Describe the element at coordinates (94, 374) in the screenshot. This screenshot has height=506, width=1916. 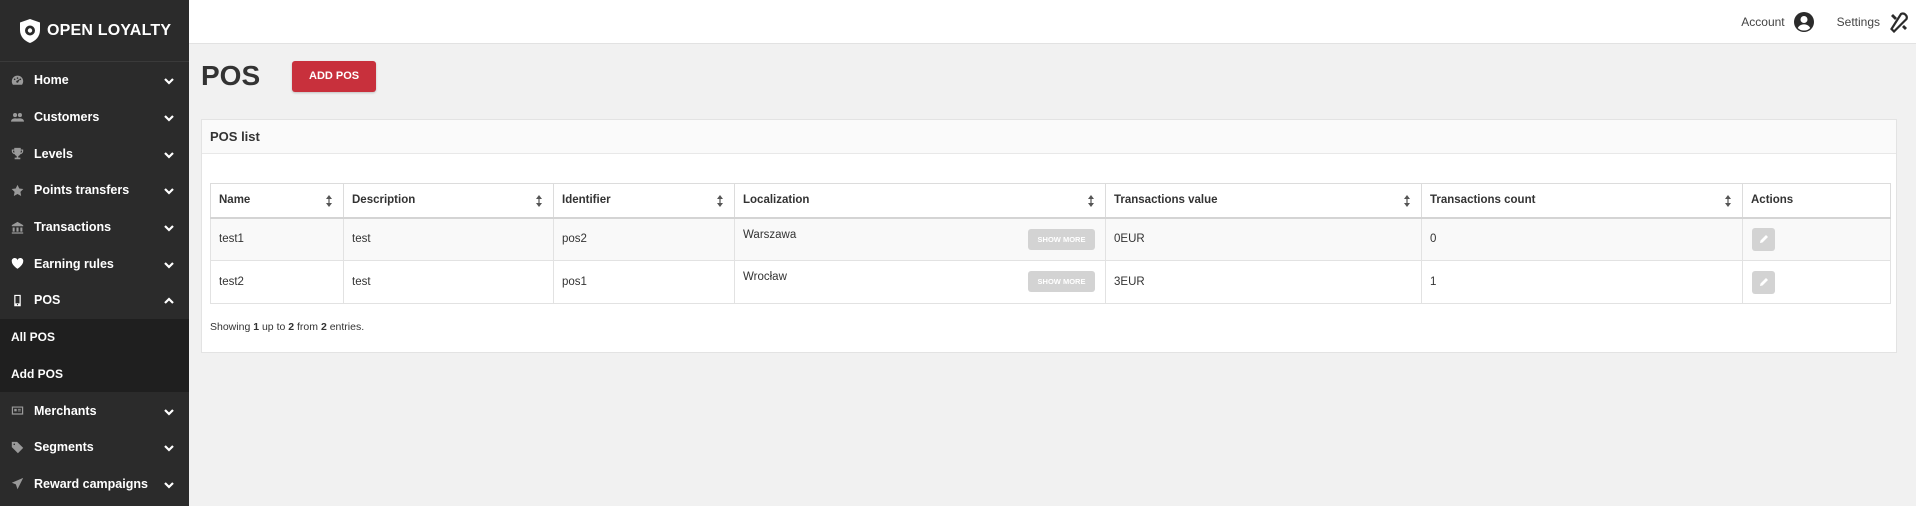
I see `sidebar-subitem-add-pos: Add POS` at that location.